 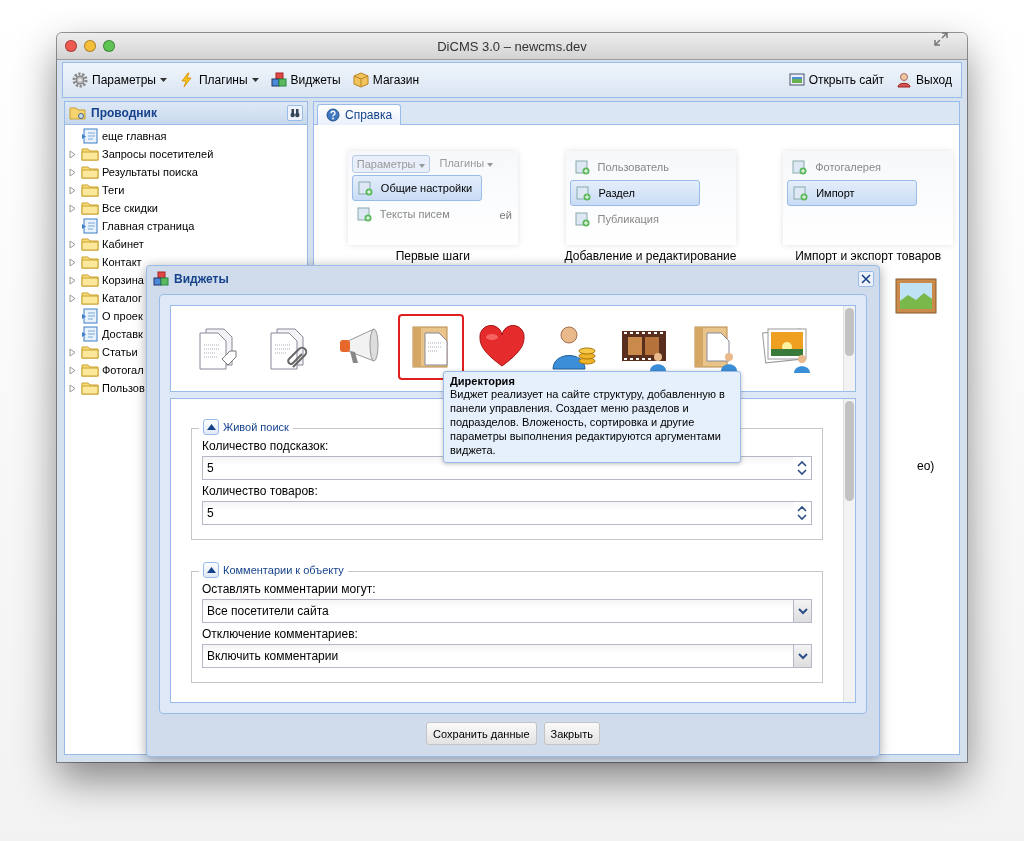 I want to click on help-caption: Импорт и экспорт товаров, so click(x=868, y=256).